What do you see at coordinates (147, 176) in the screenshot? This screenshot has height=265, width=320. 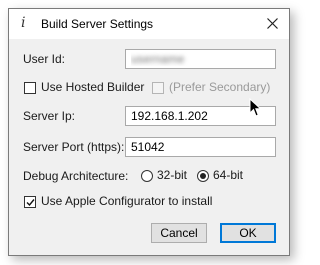 I see `radio-32-bit` at bounding box center [147, 176].